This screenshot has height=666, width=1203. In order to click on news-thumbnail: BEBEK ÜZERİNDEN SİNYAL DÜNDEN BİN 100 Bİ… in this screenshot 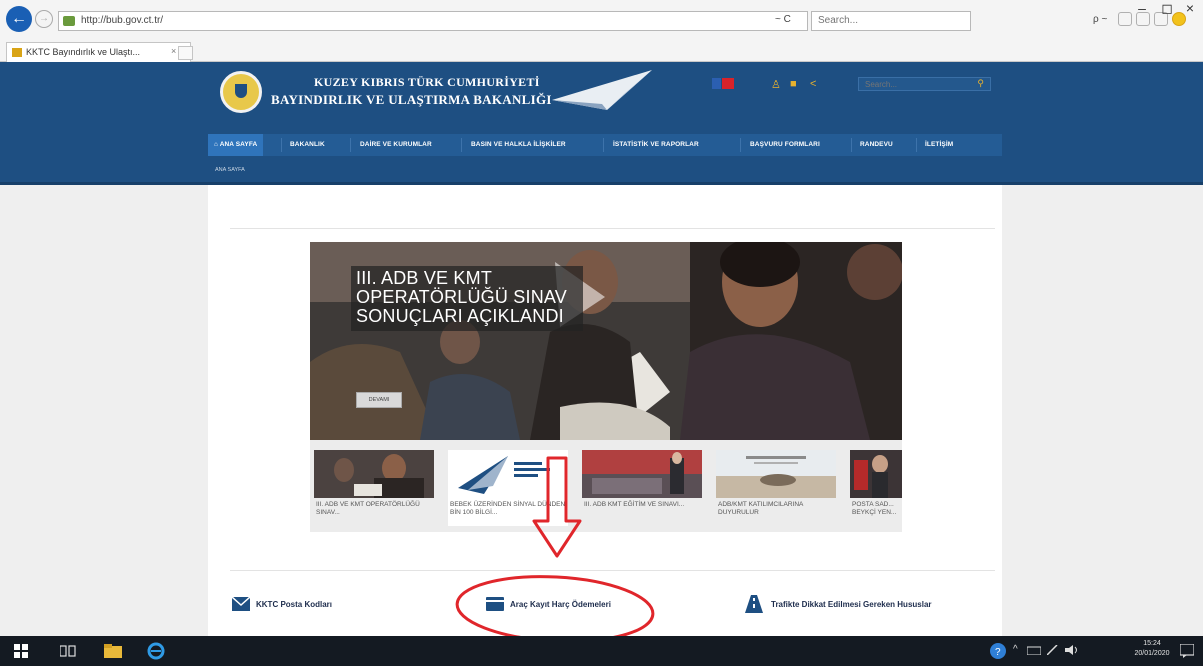, I will do `click(508, 488)`.